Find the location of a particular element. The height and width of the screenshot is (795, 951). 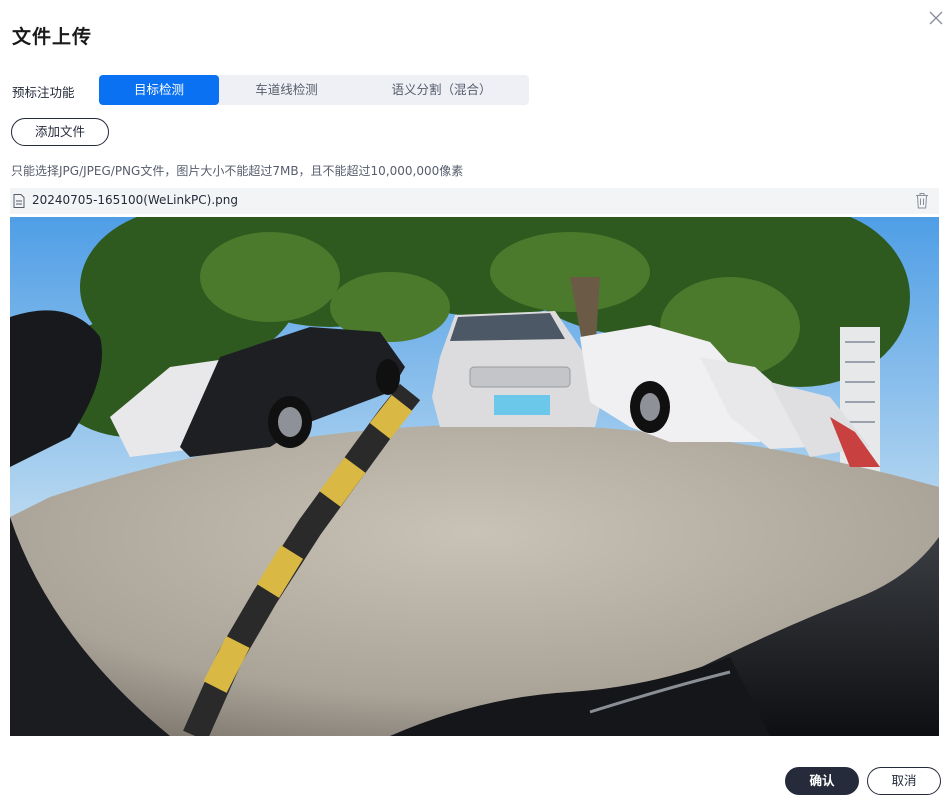

add-file-button: 添加文件 is located at coordinates (60, 132).